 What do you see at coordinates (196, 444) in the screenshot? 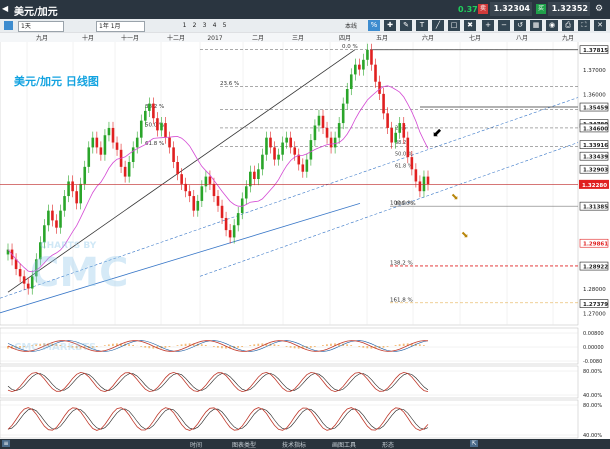
I see `bottom-item-time: 时间` at bounding box center [196, 444].